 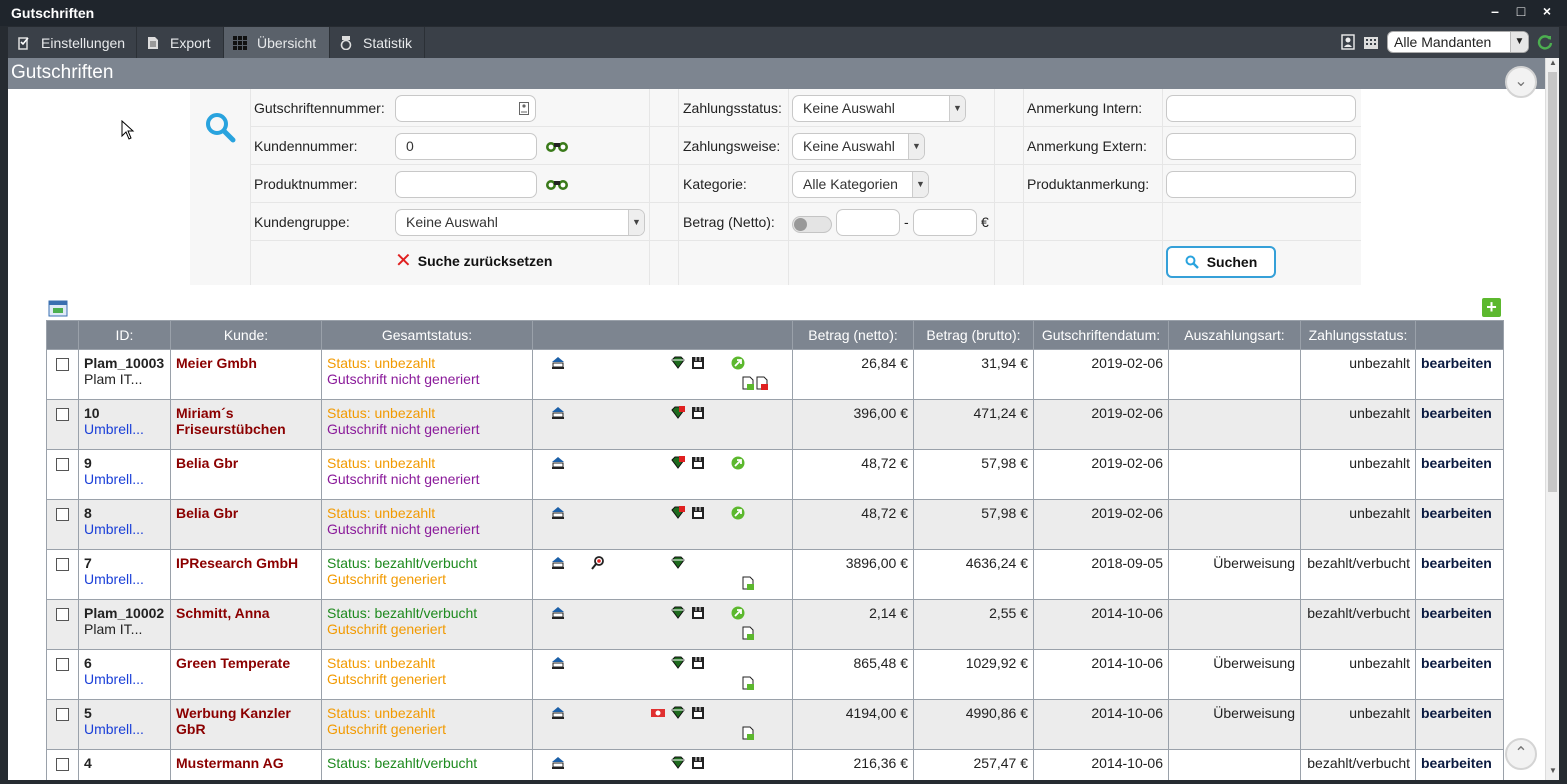 I want to click on close-button: ×, so click(x=1547, y=11).